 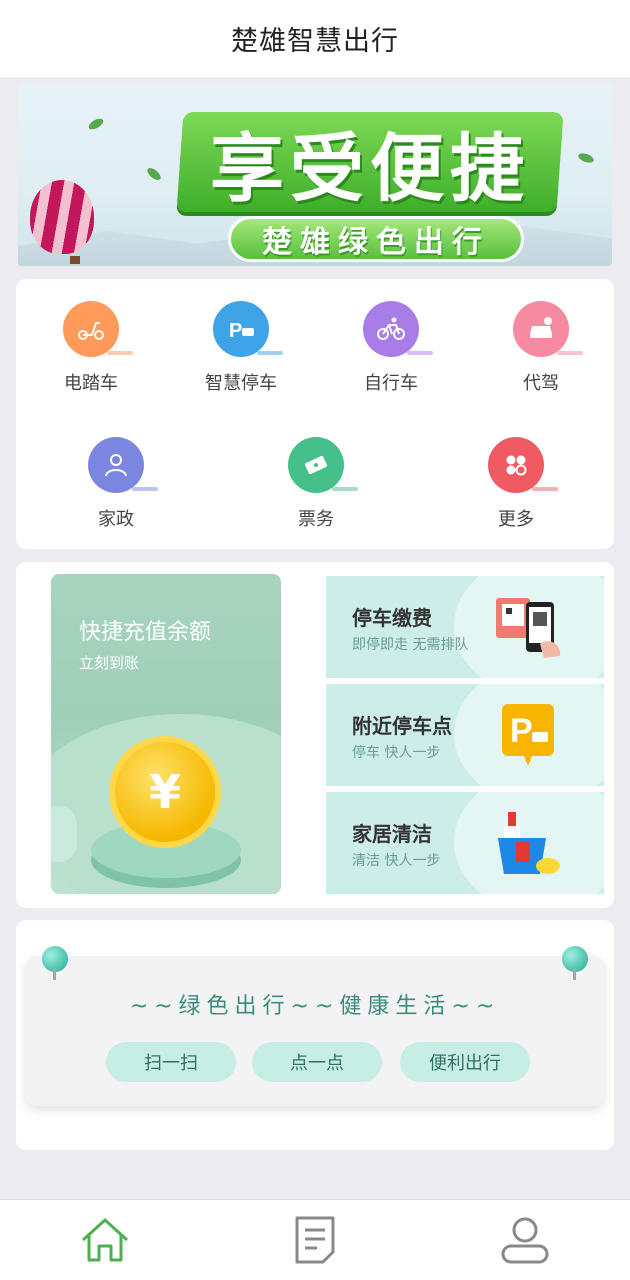 I want to click on tile-parking-payment: 停车缴费 即停即走 无需排队, so click(x=465, y=627).